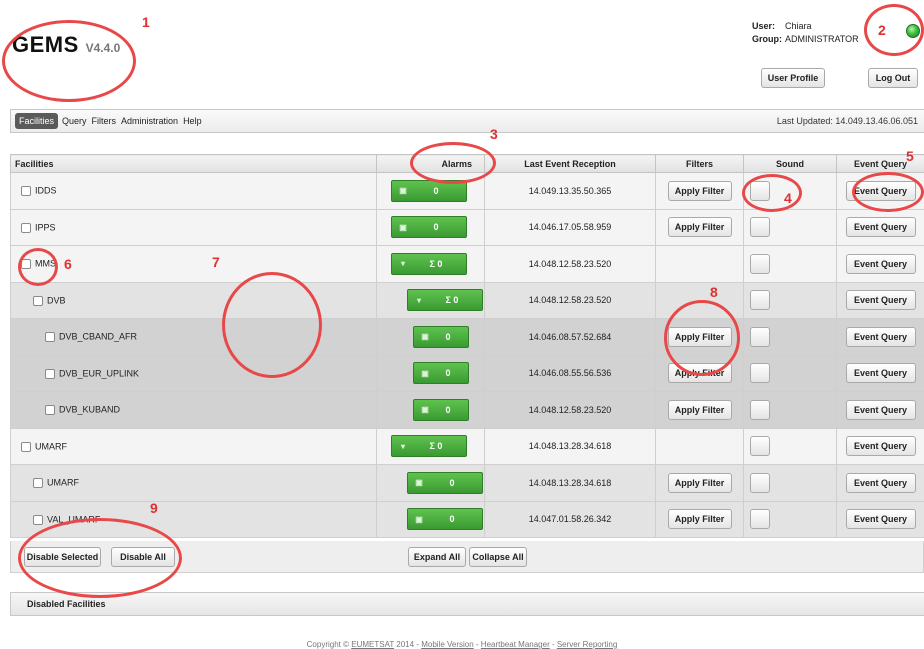 The width and height of the screenshot is (924, 649). What do you see at coordinates (431, 164) in the screenshot?
I see `header-alarms: Alarms` at bounding box center [431, 164].